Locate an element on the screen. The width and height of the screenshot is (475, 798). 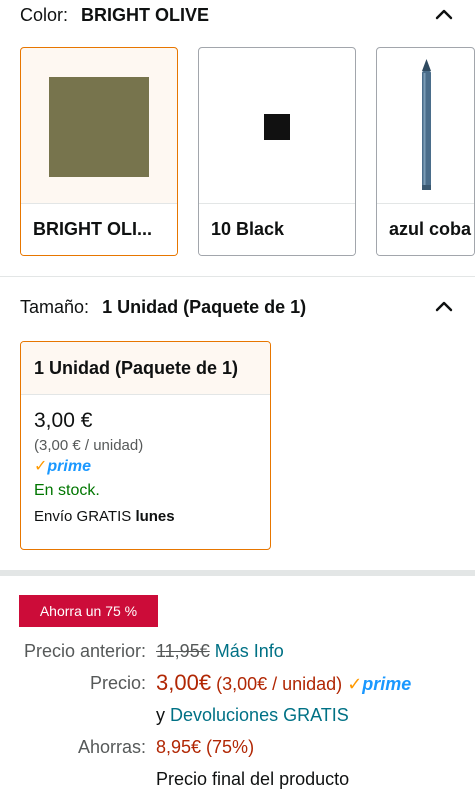
section-divider-thick is located at coordinates (237, 573).